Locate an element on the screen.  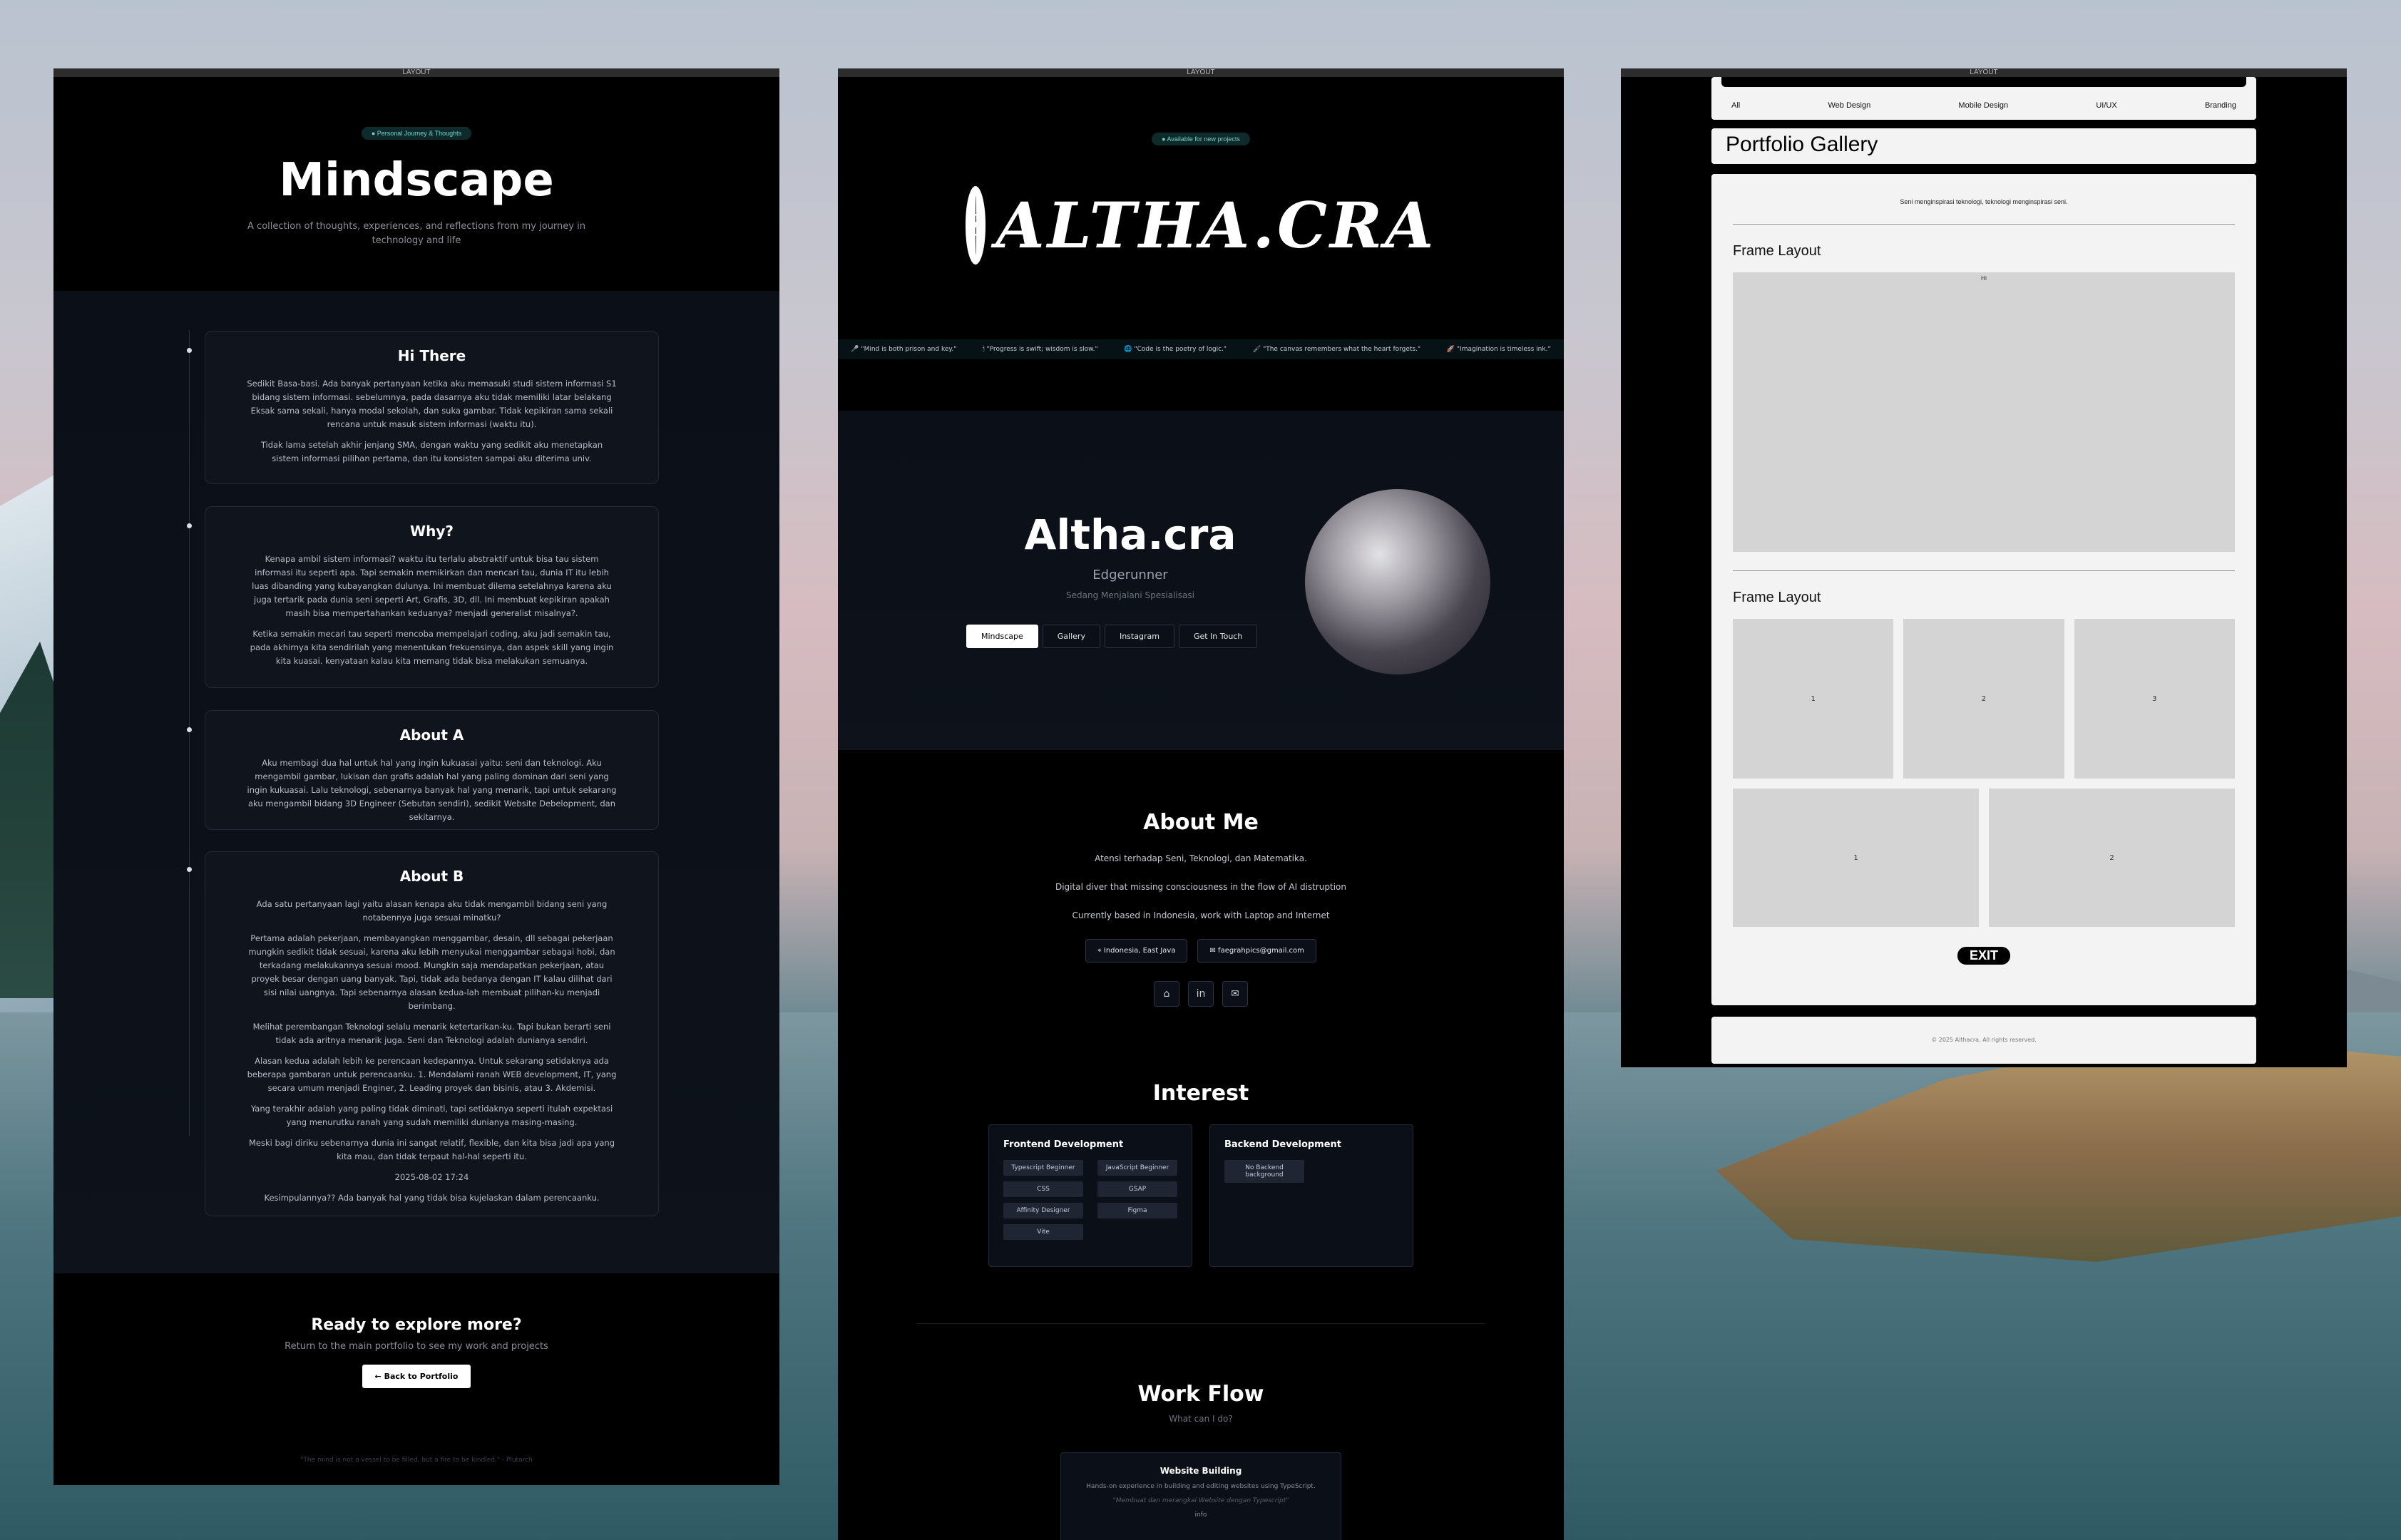
filter-all-tab: All is located at coordinates (1735, 105).